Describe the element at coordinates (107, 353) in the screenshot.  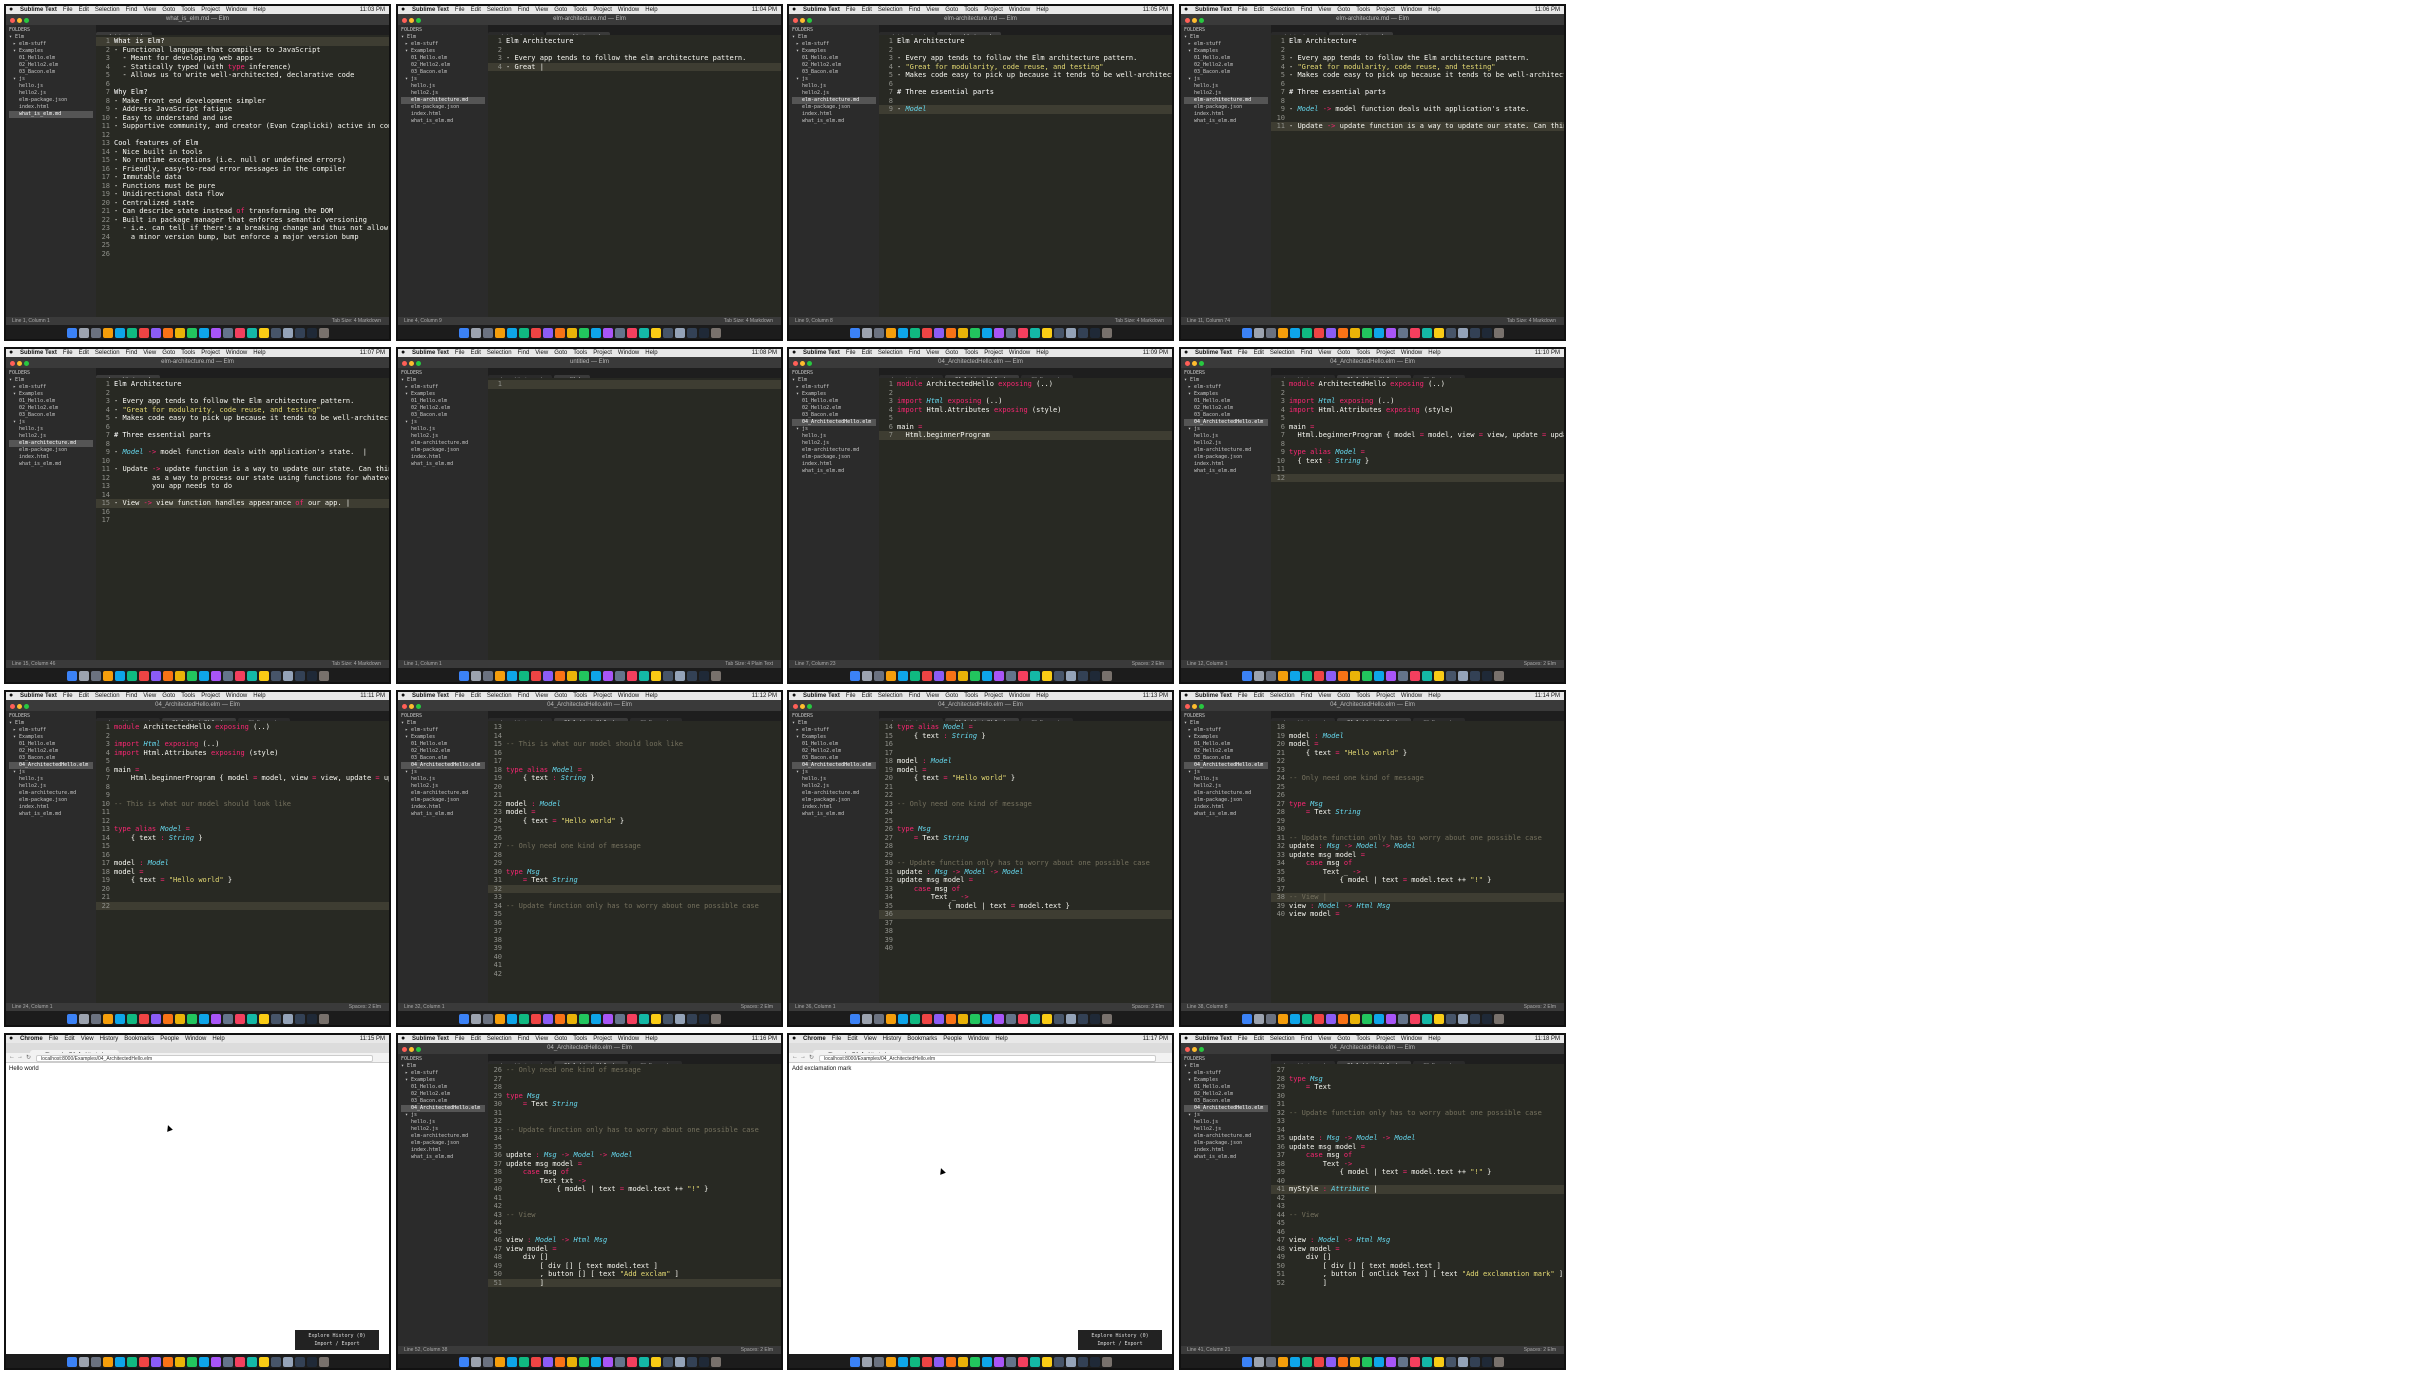
I see `menu-item: Selection` at that location.